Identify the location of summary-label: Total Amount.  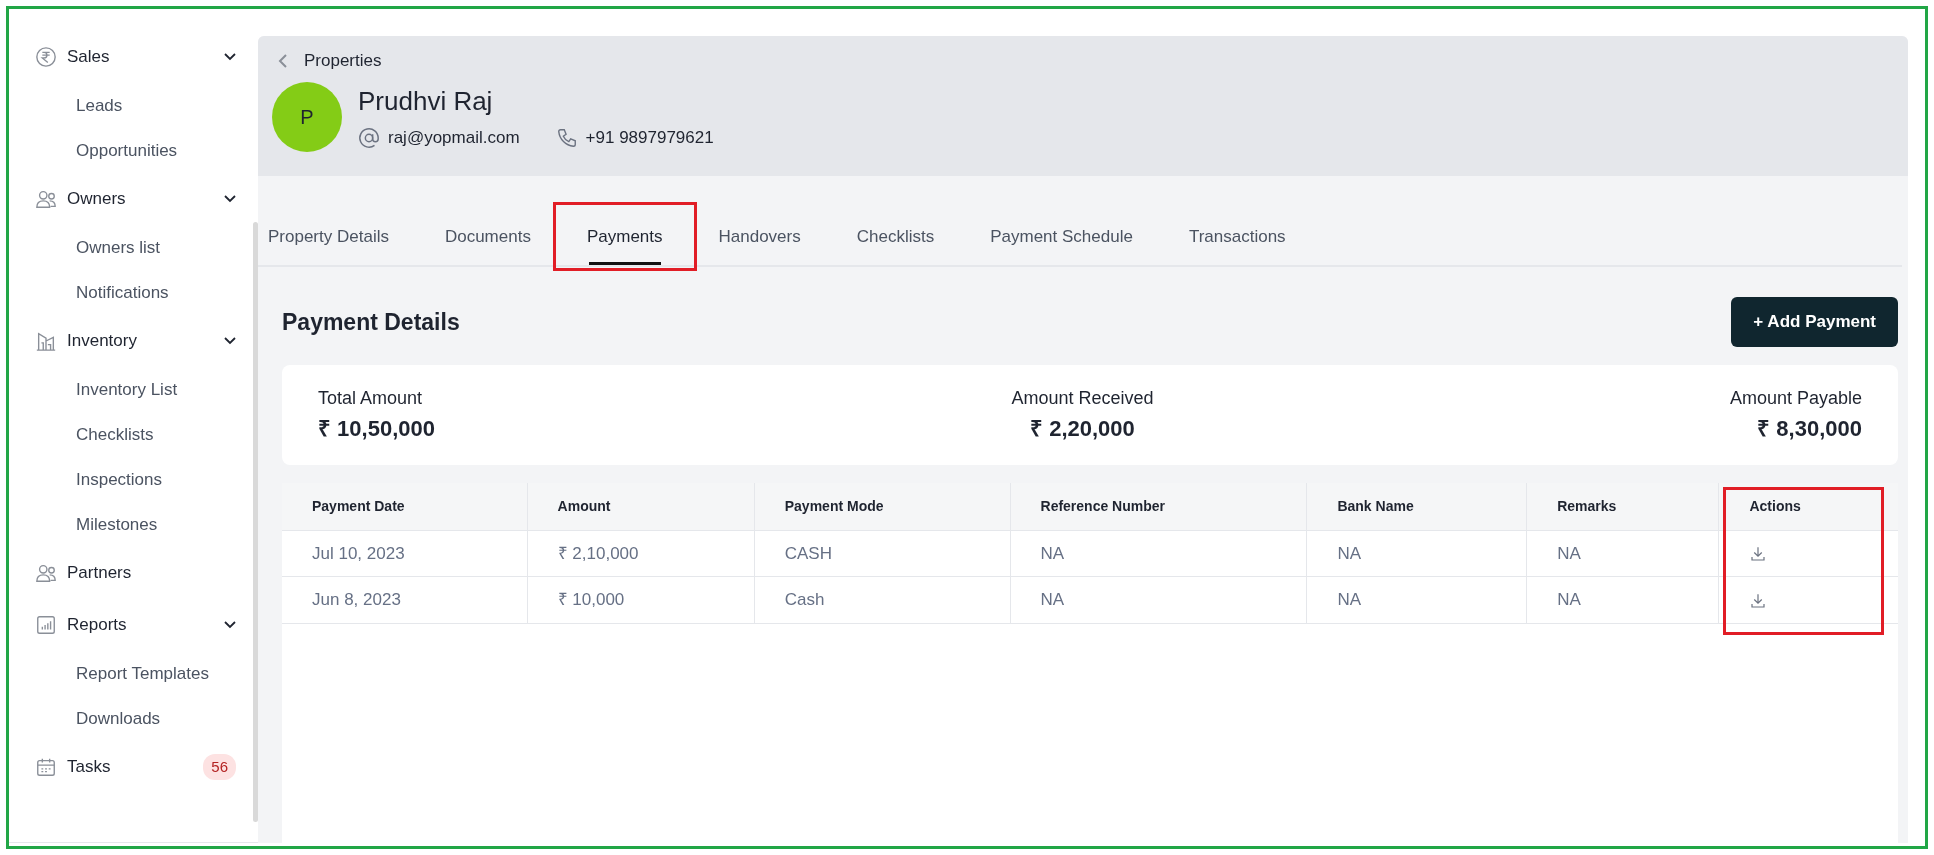
(371, 398).